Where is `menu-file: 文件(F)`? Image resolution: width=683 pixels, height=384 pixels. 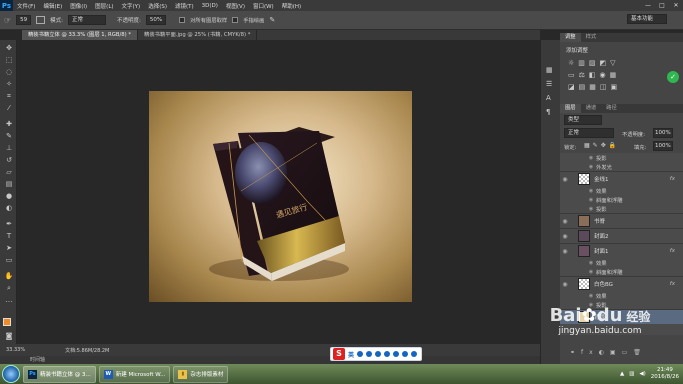
menu-file: 文件(F) is located at coordinates (26, 6).